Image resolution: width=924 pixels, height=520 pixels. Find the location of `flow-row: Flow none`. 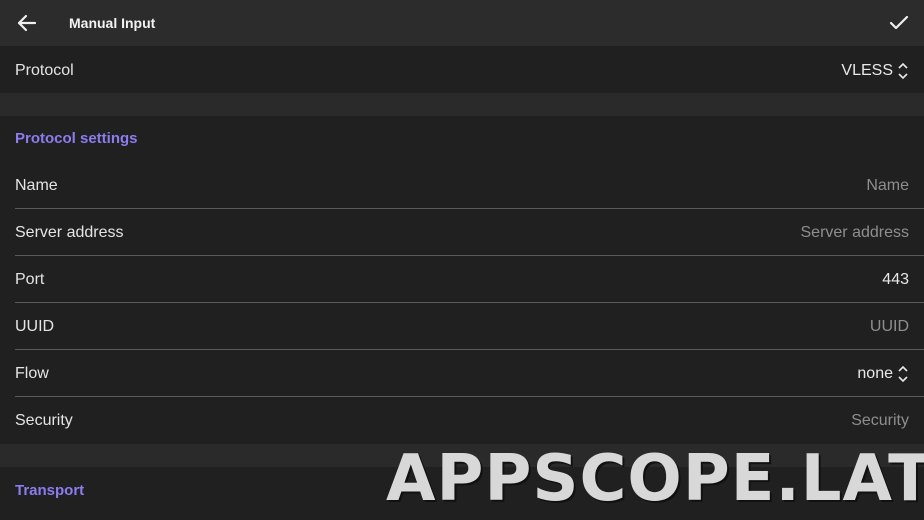

flow-row: Flow none is located at coordinates (462, 373).